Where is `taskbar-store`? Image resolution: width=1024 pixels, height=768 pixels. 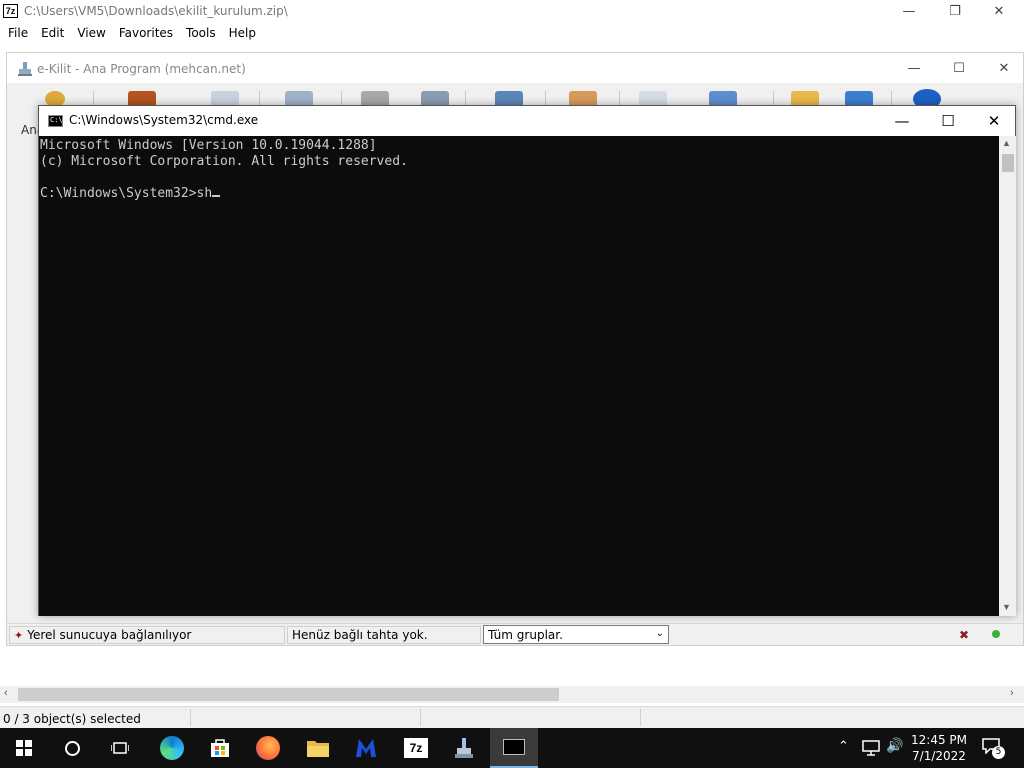
taskbar-store is located at coordinates (220, 748).